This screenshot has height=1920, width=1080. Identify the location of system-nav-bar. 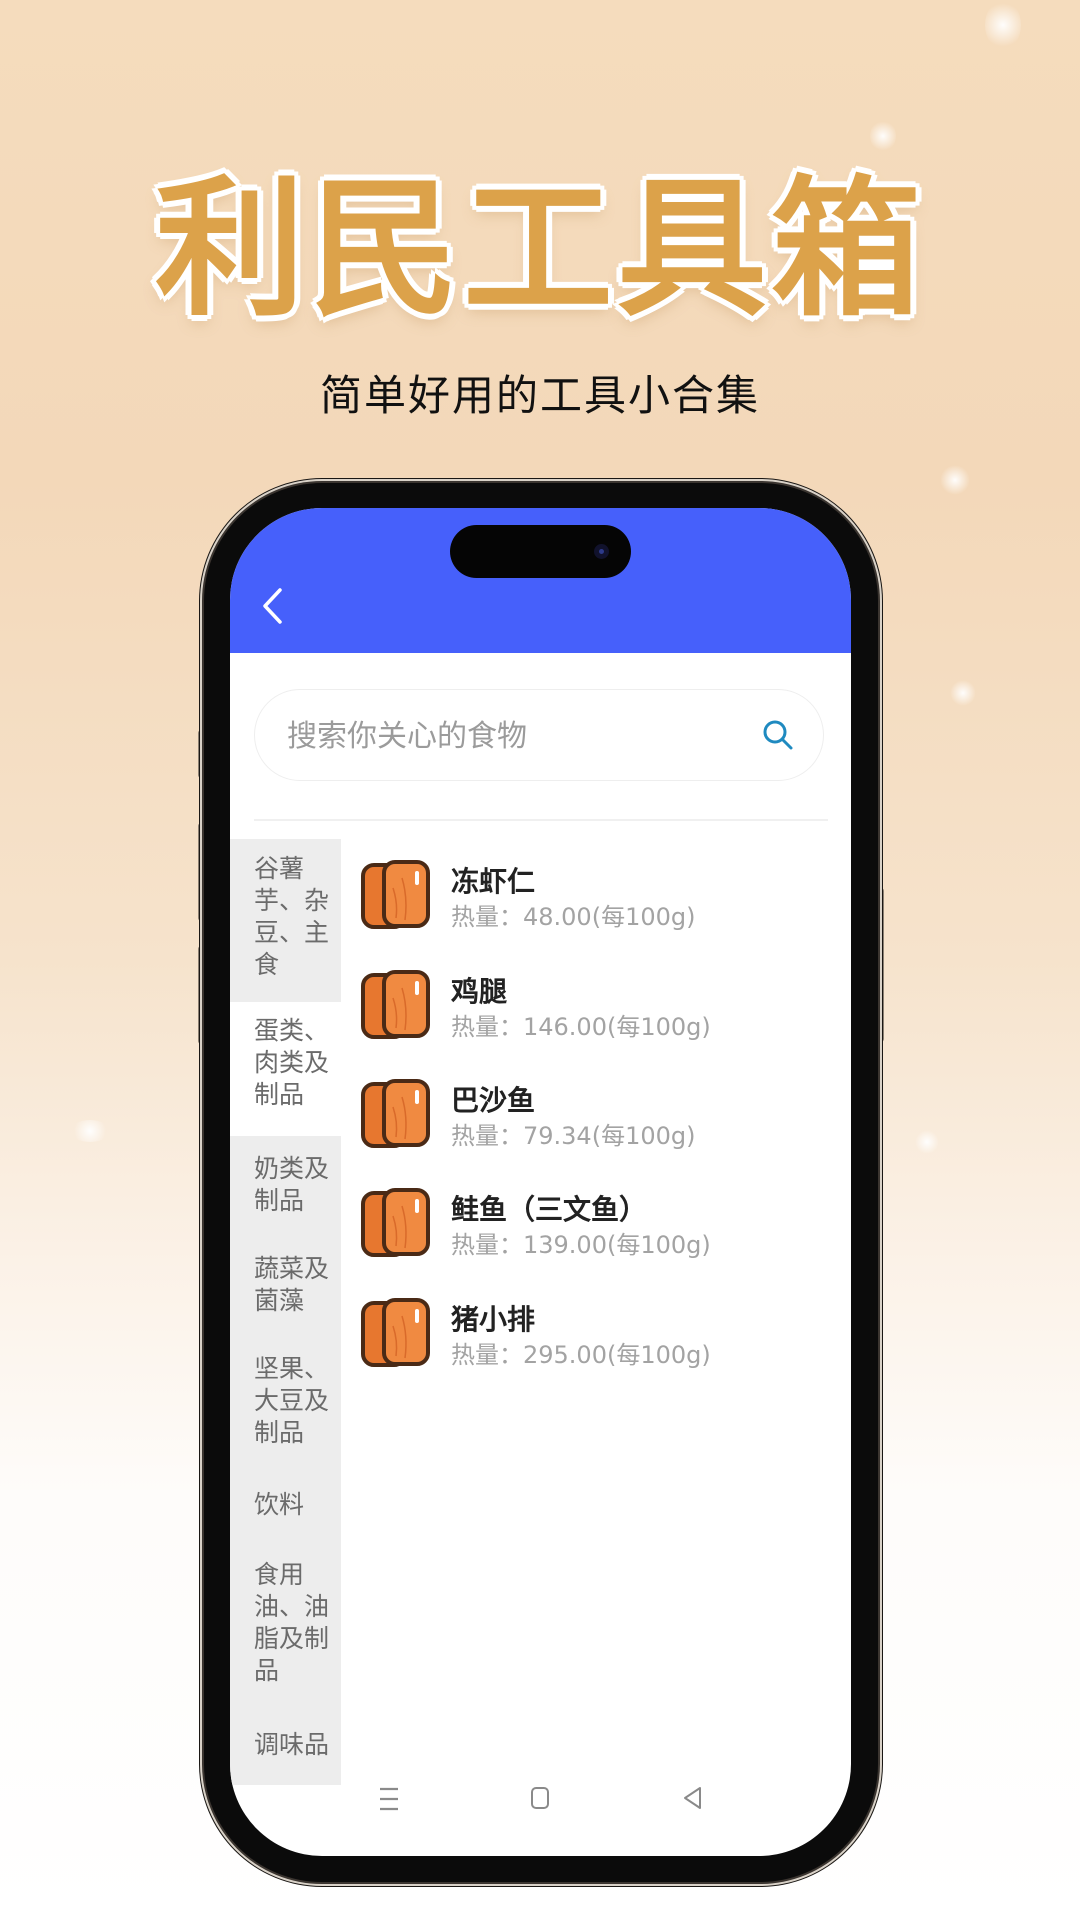
(540, 1811).